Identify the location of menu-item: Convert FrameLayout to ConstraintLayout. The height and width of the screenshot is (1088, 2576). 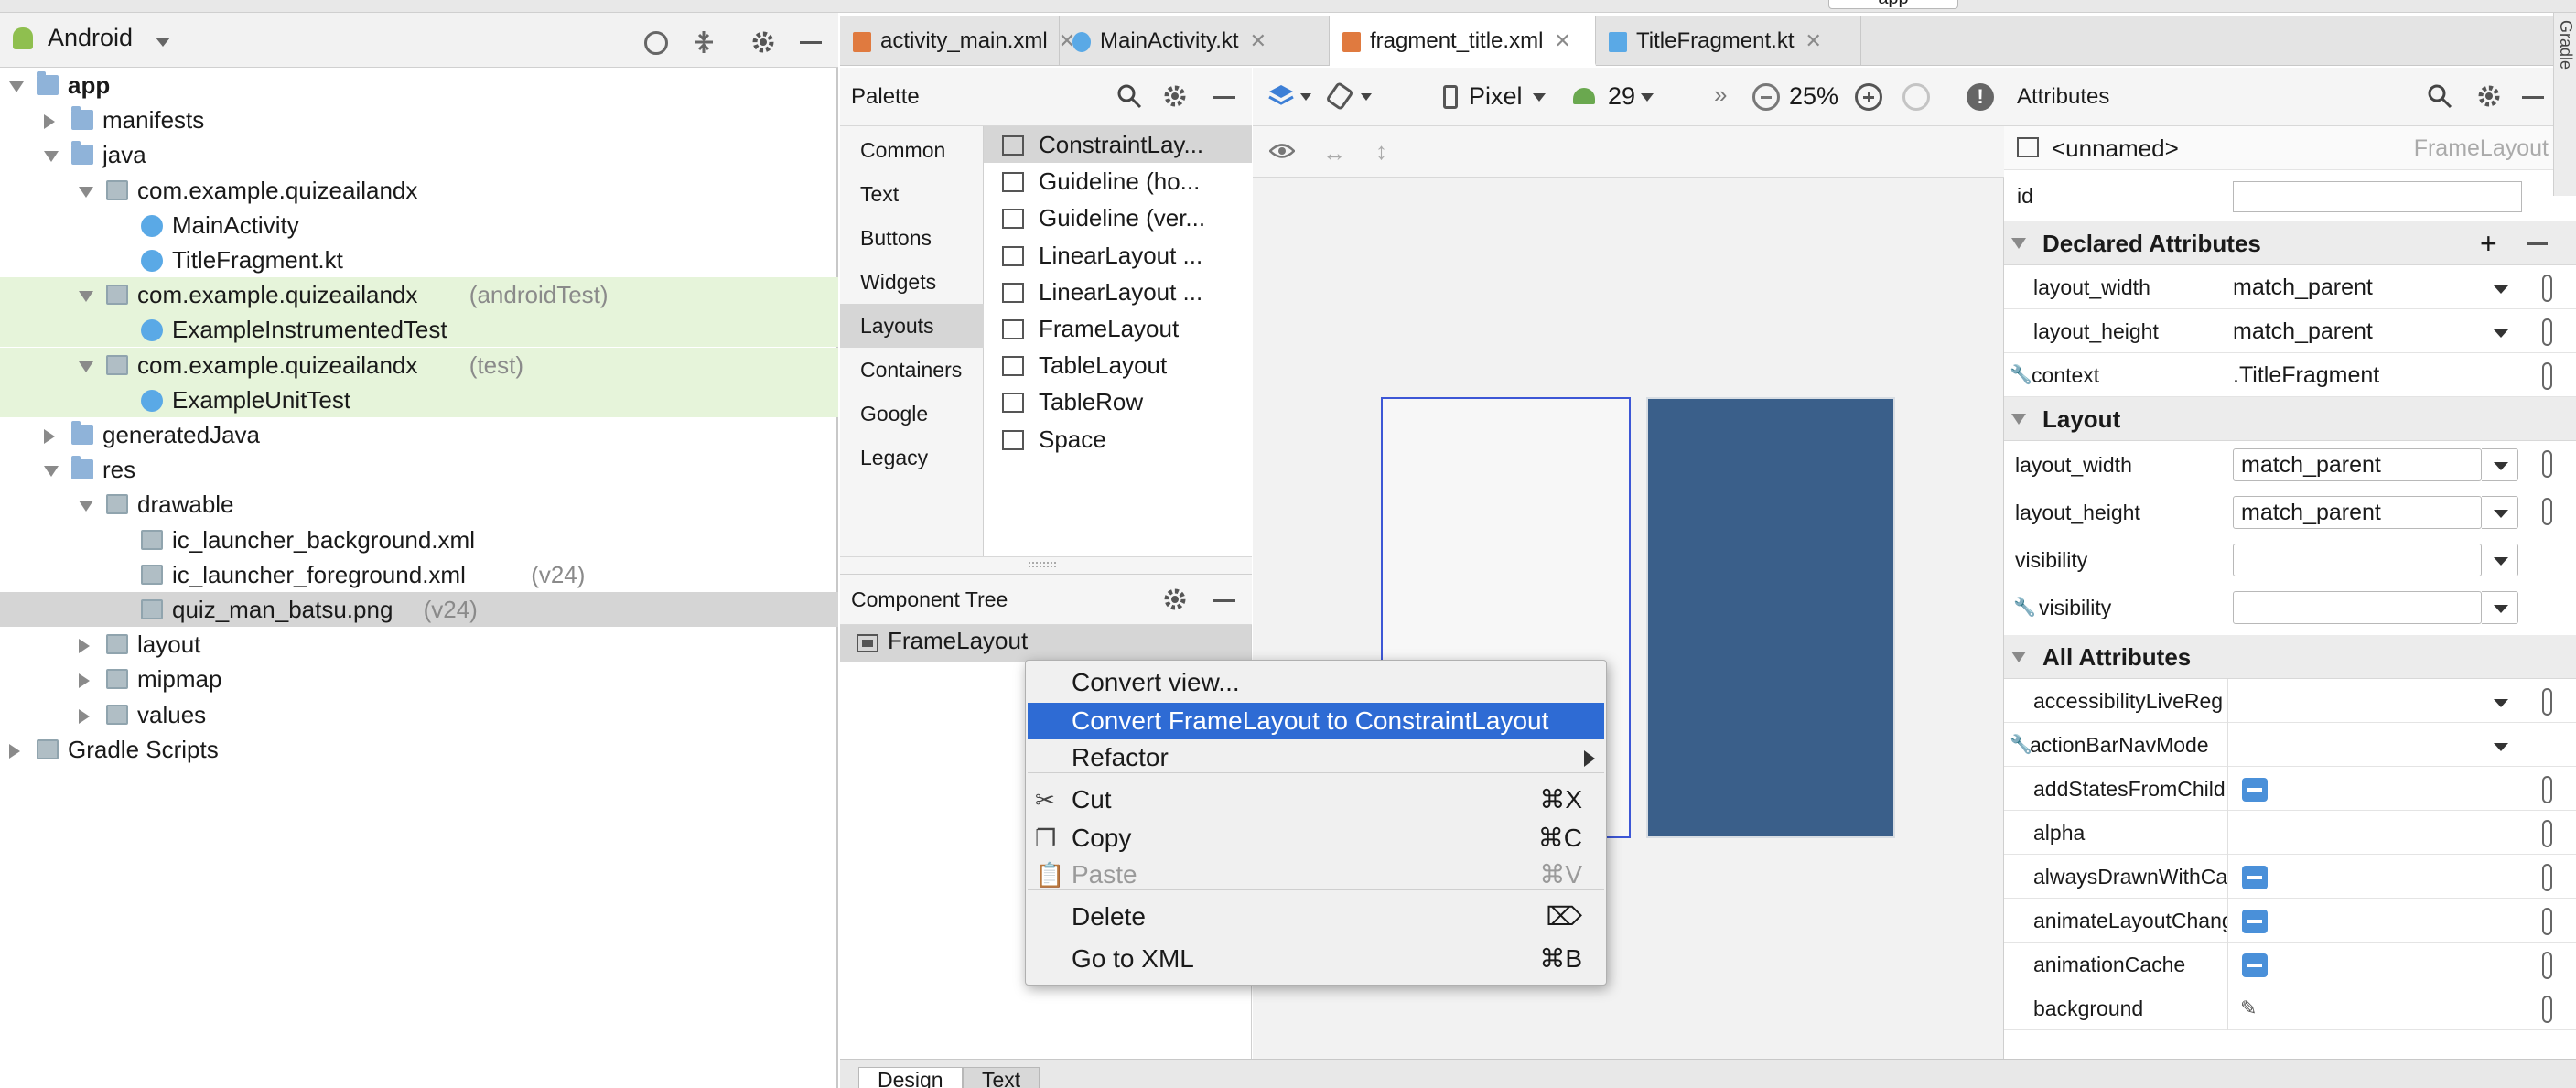
(1316, 721).